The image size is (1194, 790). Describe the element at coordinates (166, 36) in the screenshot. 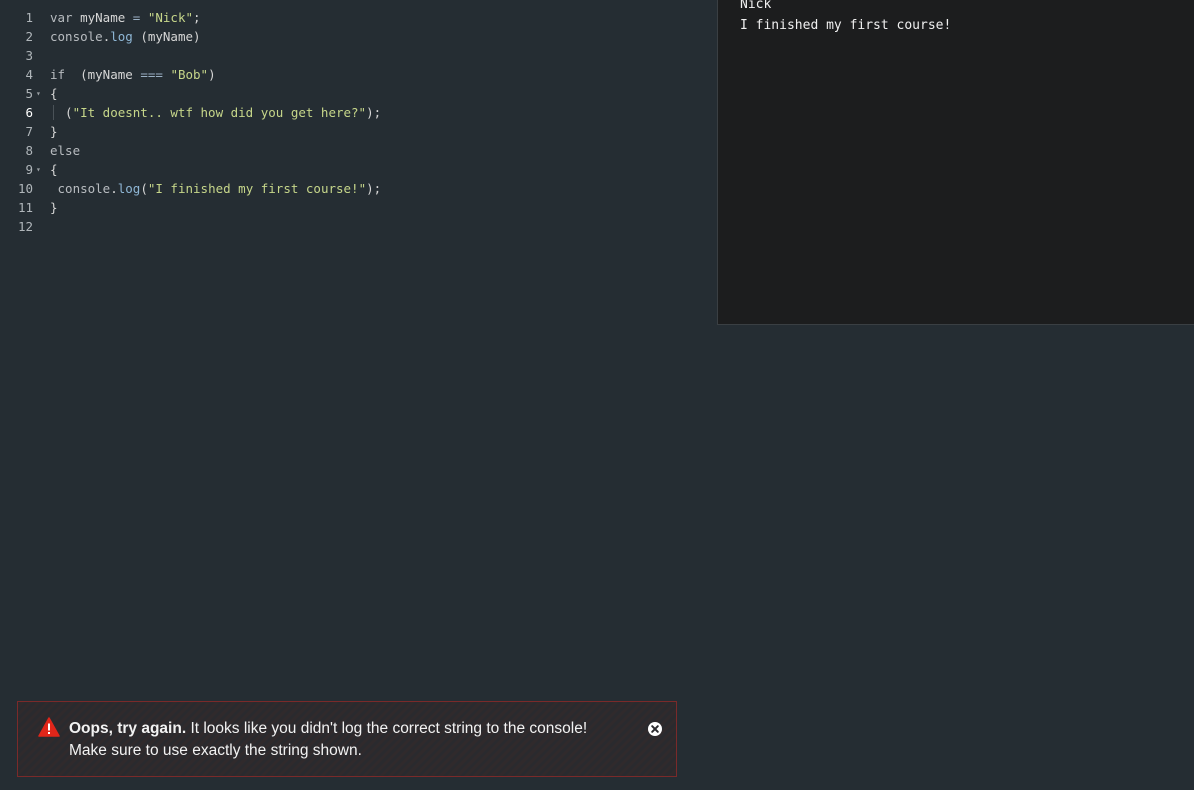

I see `code-token: (myName)` at that location.